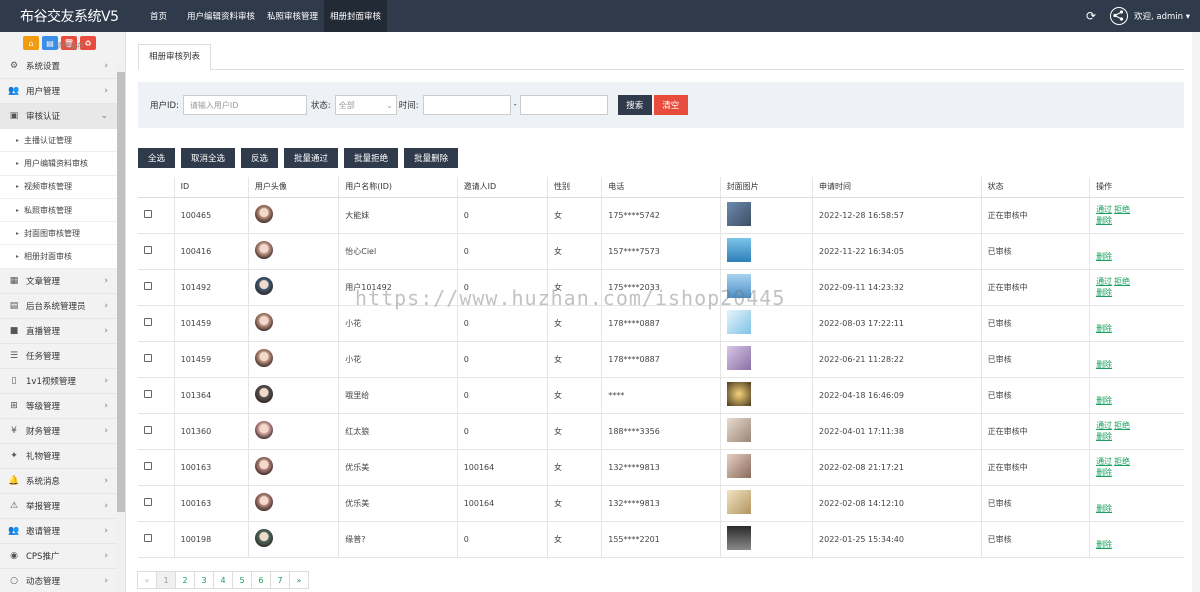 The image size is (1200, 592). Describe the element at coordinates (59, 234) in the screenshot. I see `sidebar-subitem: ▸ 封面图审核管理` at that location.